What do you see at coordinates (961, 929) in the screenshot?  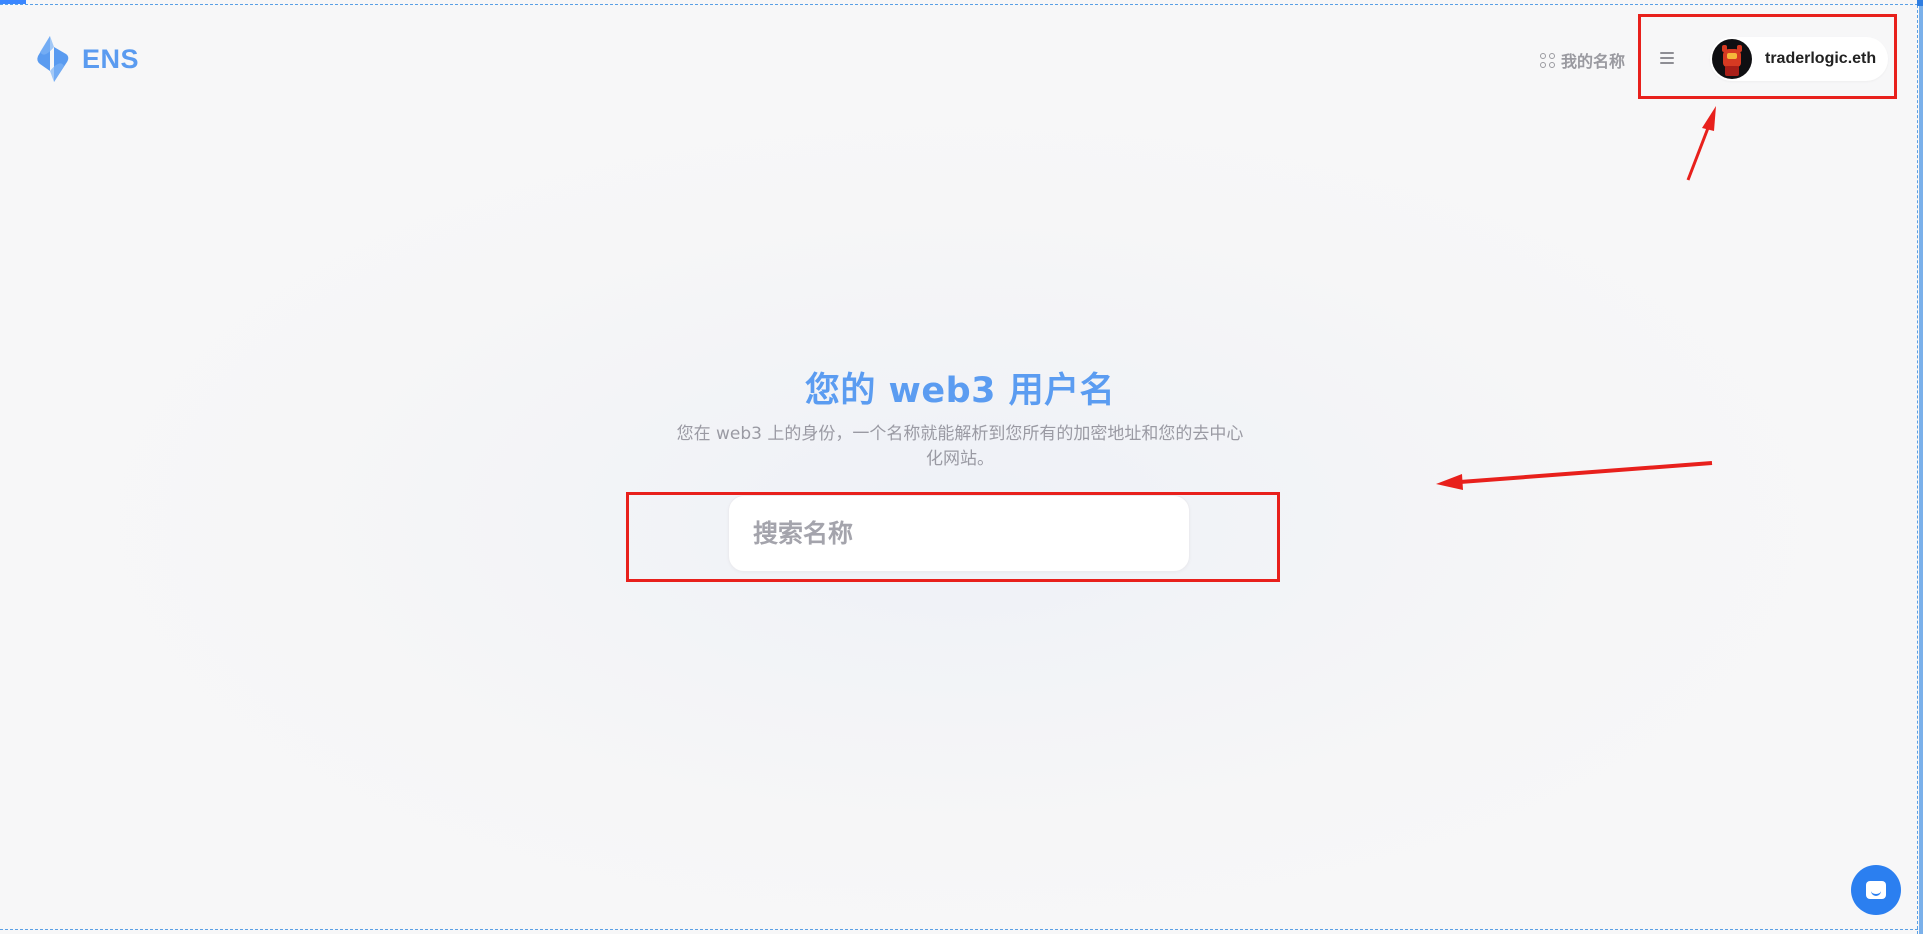 I see `frame-bottom-dash` at bounding box center [961, 929].